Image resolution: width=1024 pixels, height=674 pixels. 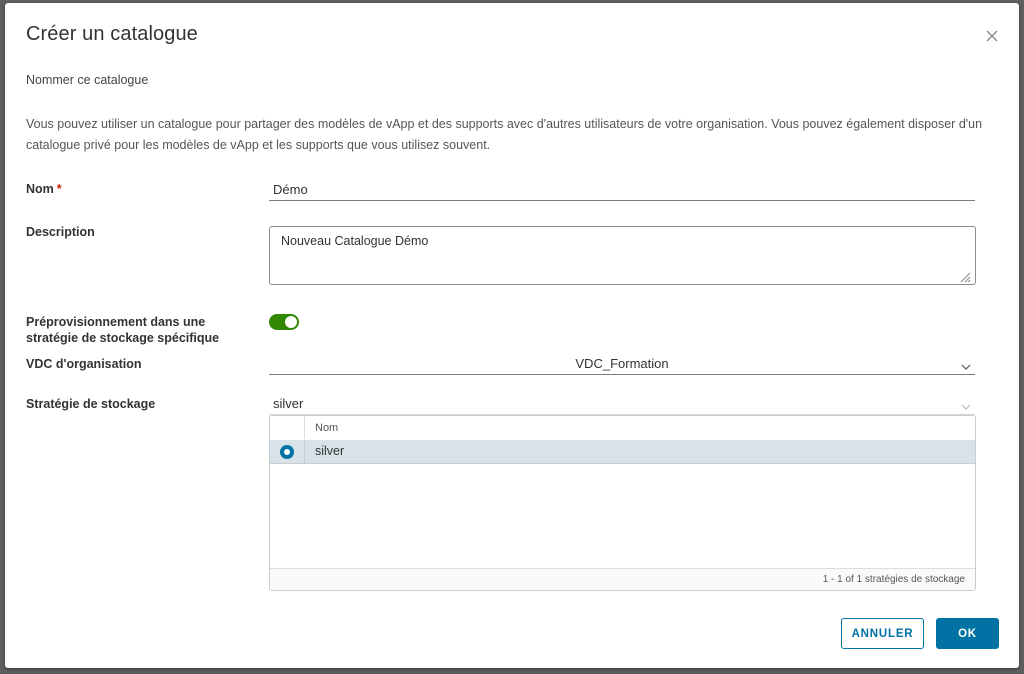 I want to click on storage-select: silver, so click(x=622, y=404).